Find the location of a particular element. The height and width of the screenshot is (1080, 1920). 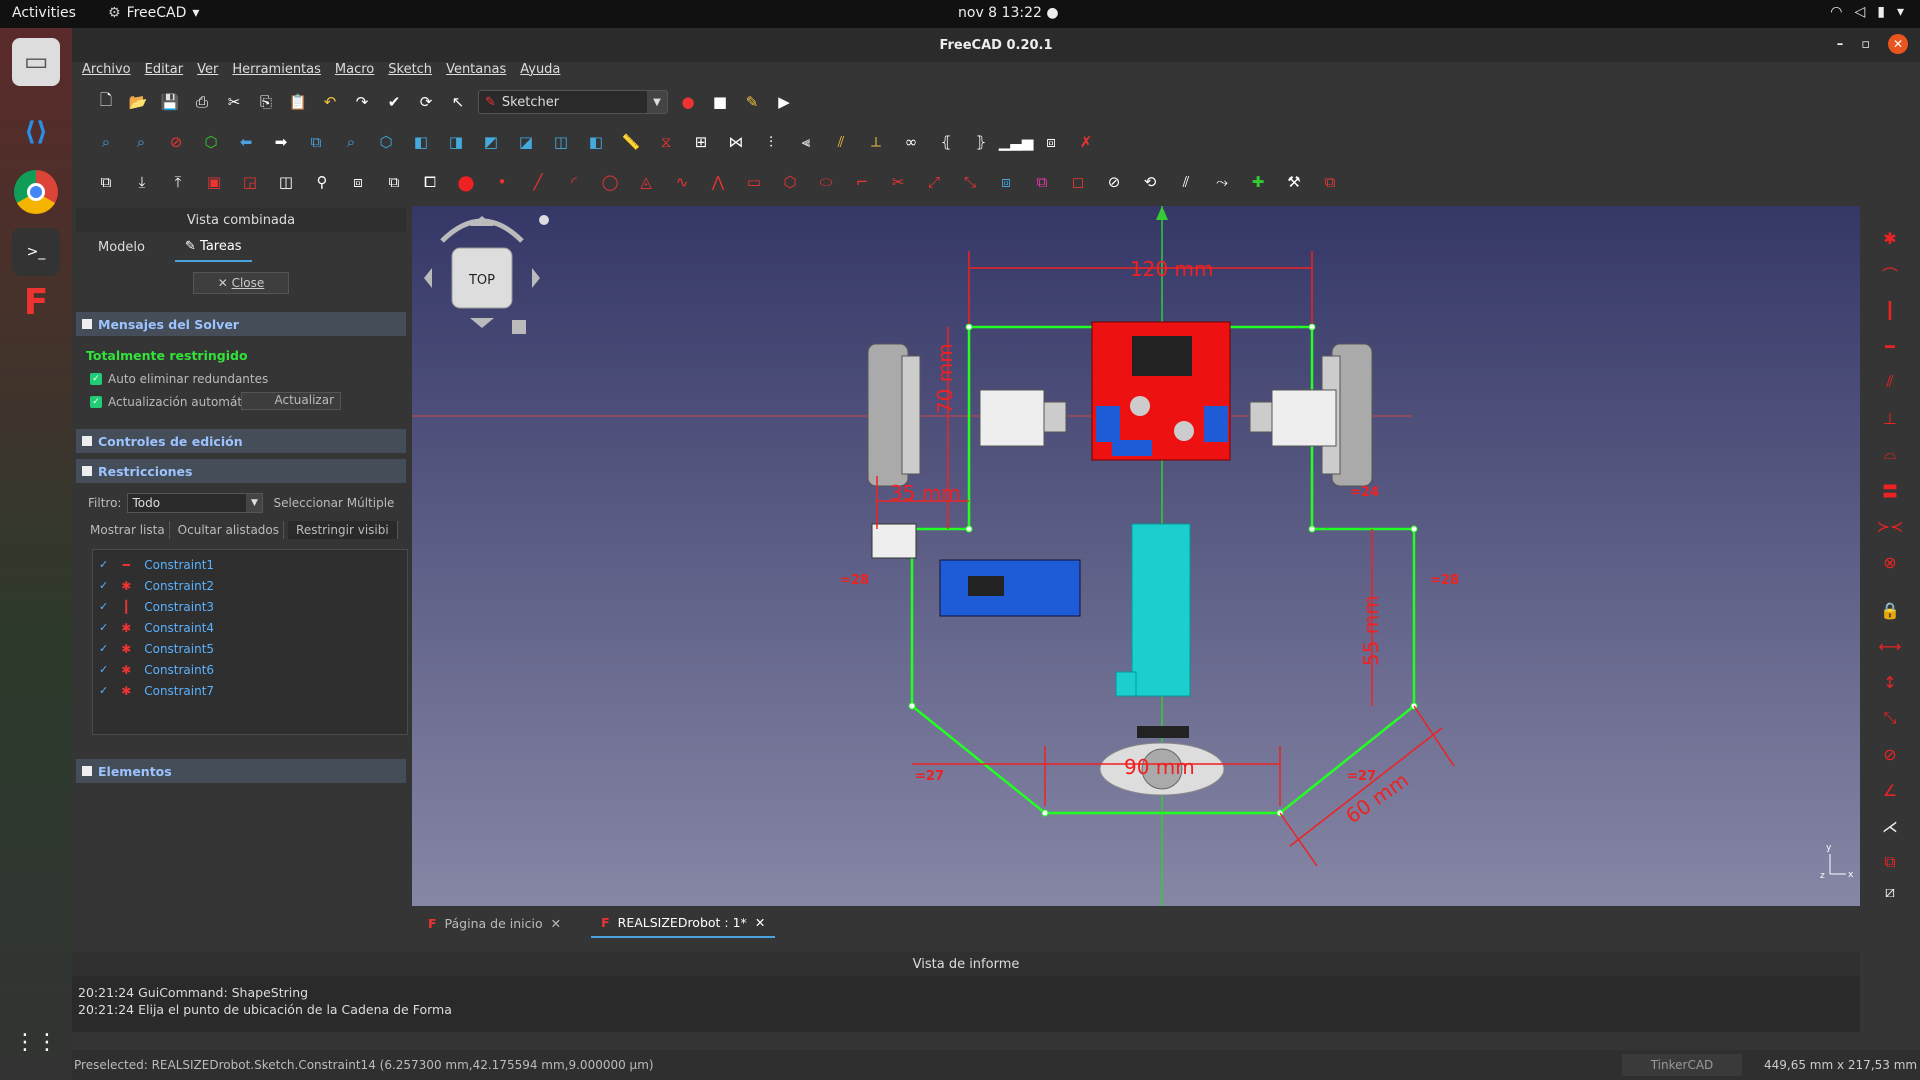

constrain-radius-icon: ⊘ is located at coordinates (1890, 754).